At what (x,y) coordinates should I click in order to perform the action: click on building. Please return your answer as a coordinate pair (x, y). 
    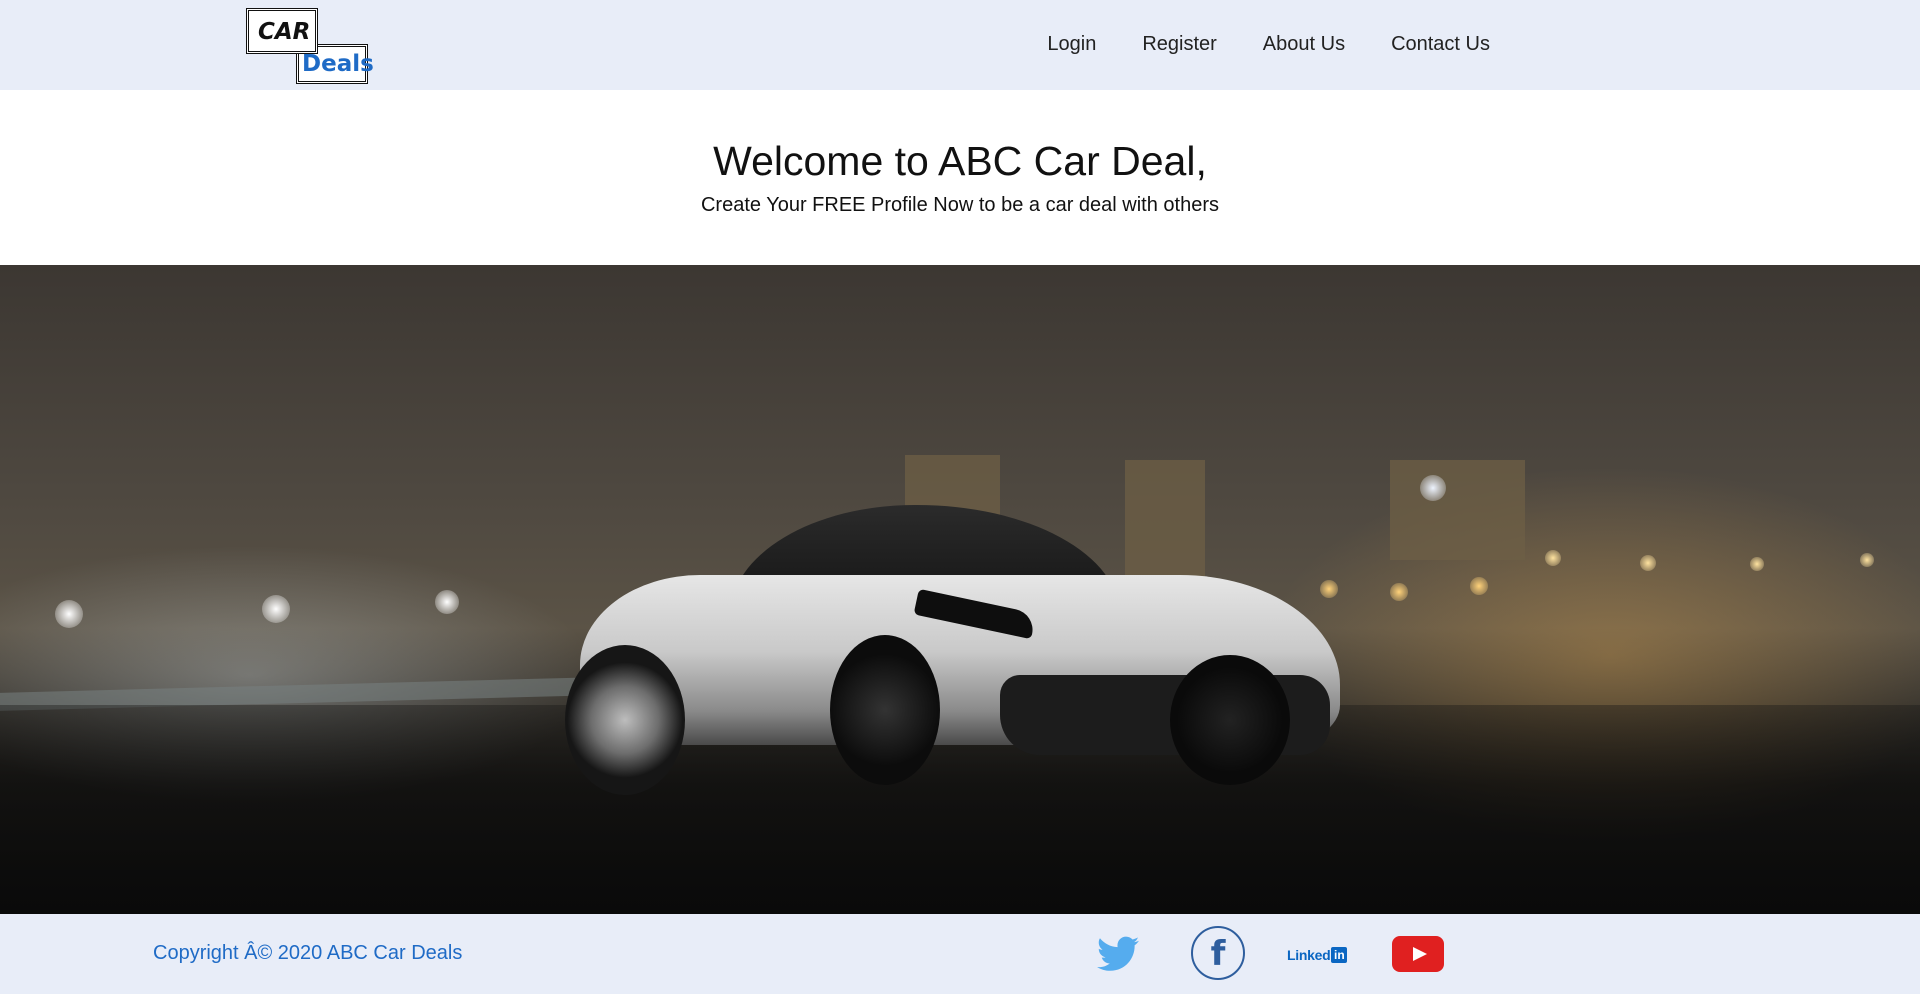
    Looking at the image, I should click on (1457, 510).